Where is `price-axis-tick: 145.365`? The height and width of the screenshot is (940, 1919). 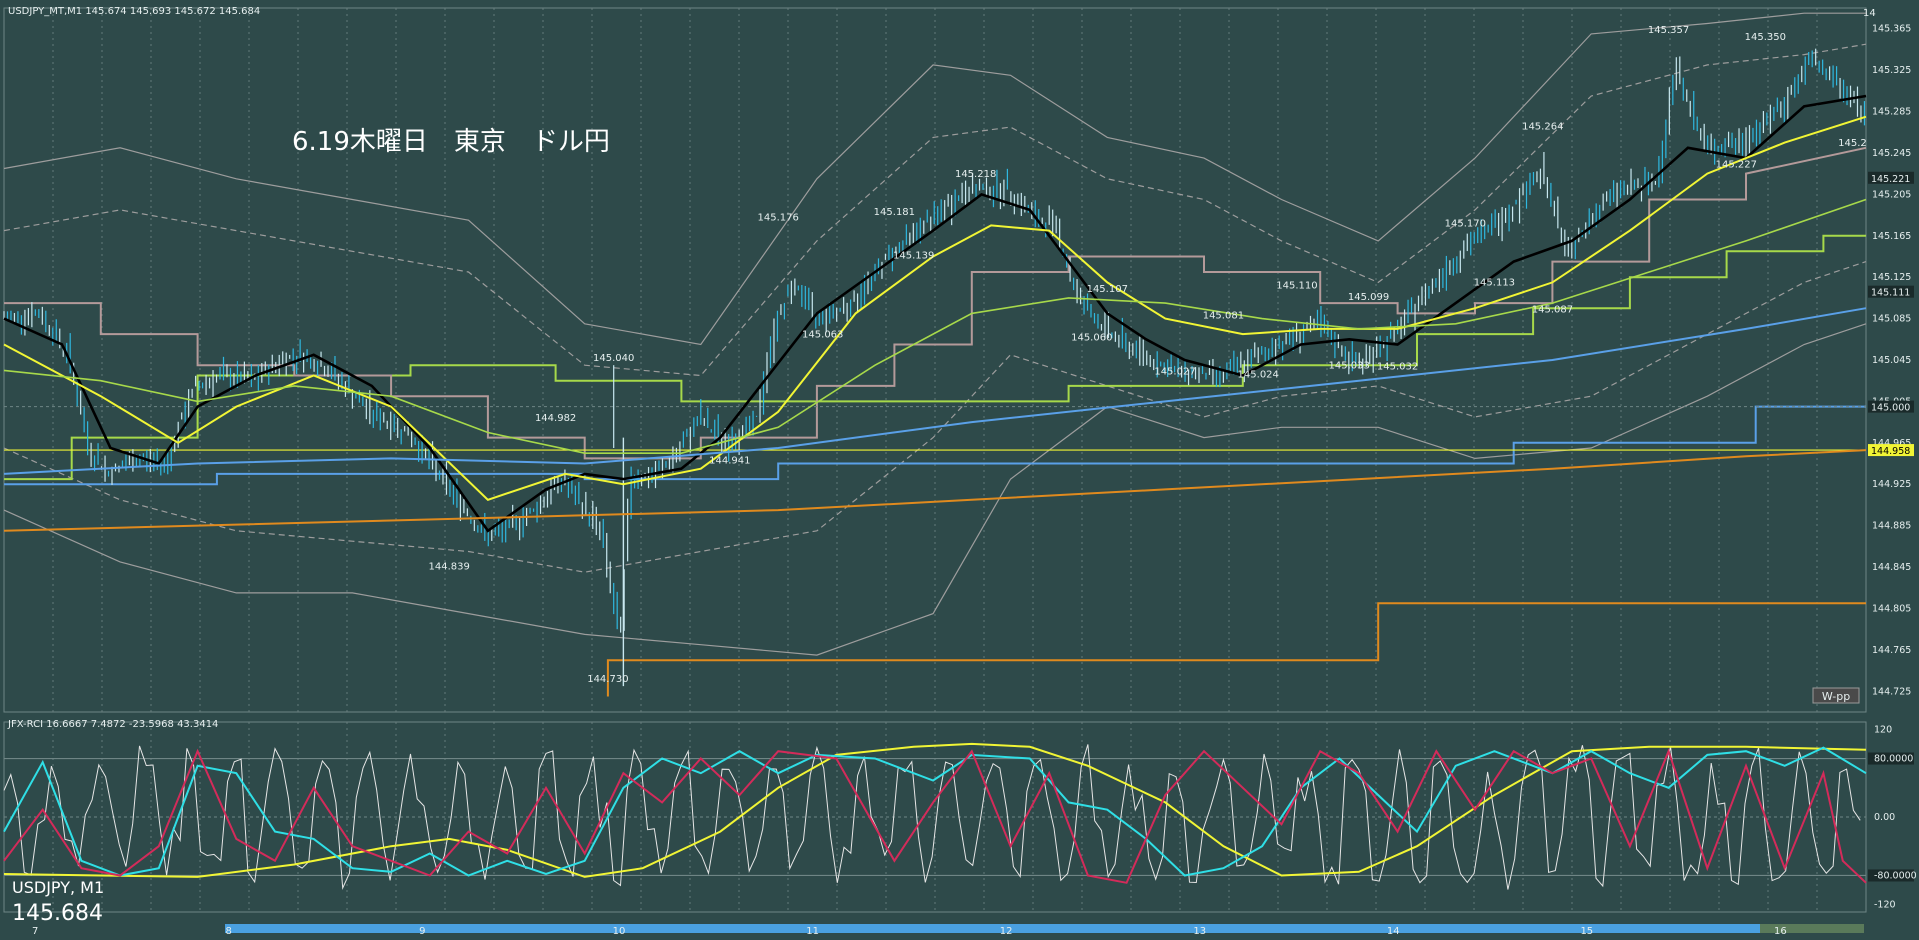
price-axis-tick: 145.365 is located at coordinates (1891, 29).